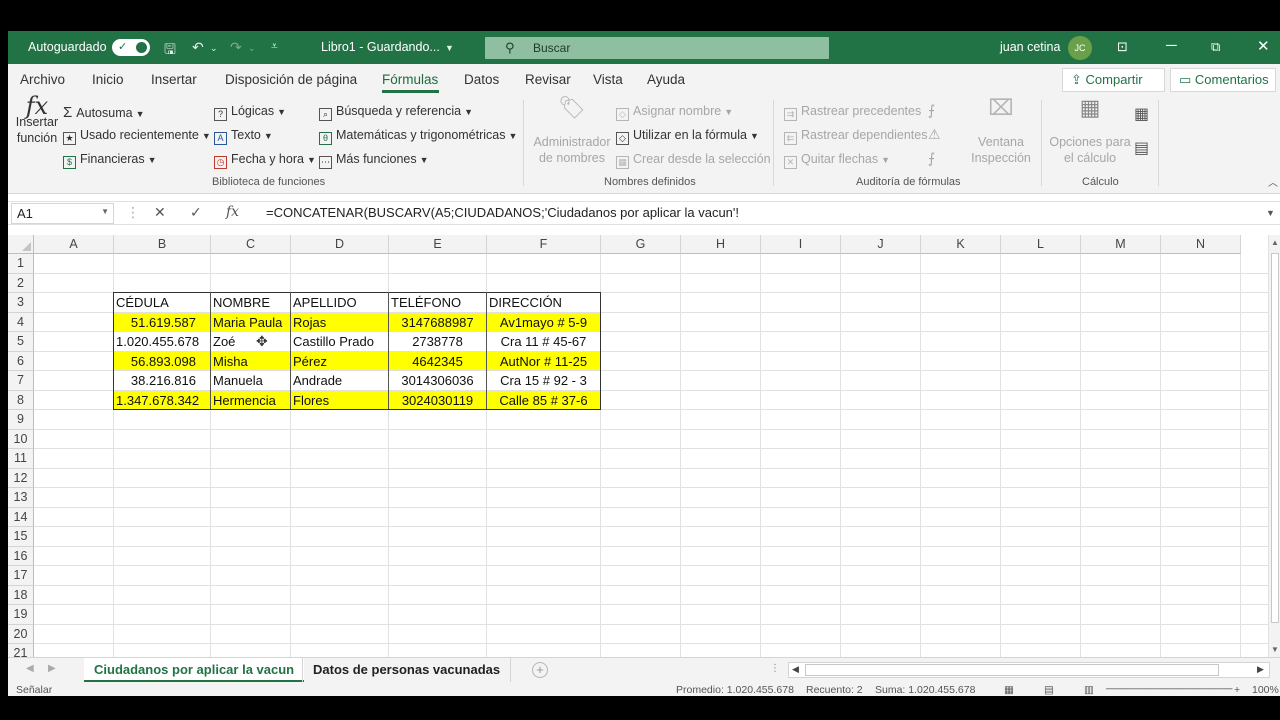 The image size is (1280, 720). I want to click on math-button: θ Matemáticas y trigonométricas ▼, so click(418, 136).